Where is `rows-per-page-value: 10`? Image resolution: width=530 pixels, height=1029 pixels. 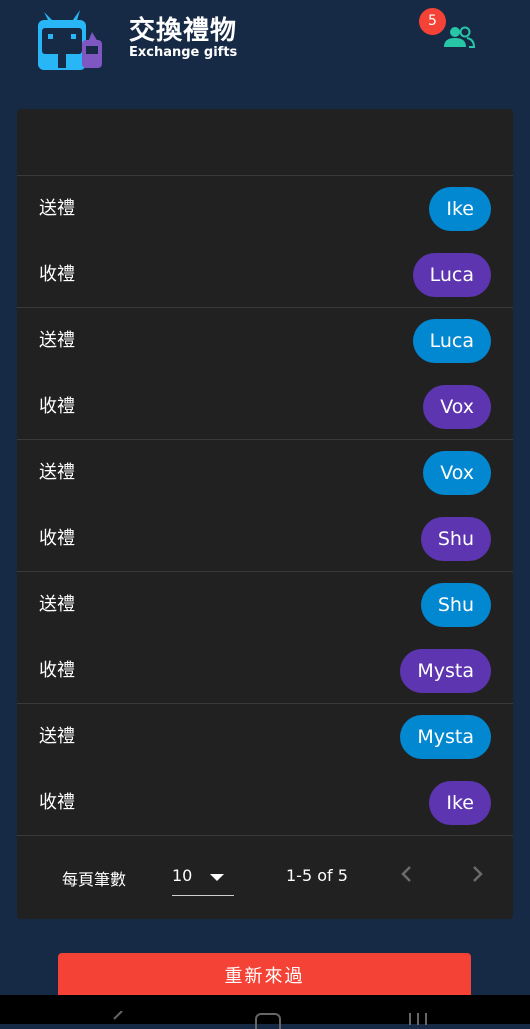 rows-per-page-value: 10 is located at coordinates (182, 875).